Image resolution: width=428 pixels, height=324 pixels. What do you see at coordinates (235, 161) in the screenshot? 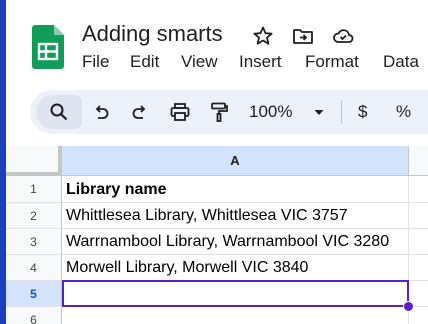
I see `column-header-a: A` at bounding box center [235, 161].